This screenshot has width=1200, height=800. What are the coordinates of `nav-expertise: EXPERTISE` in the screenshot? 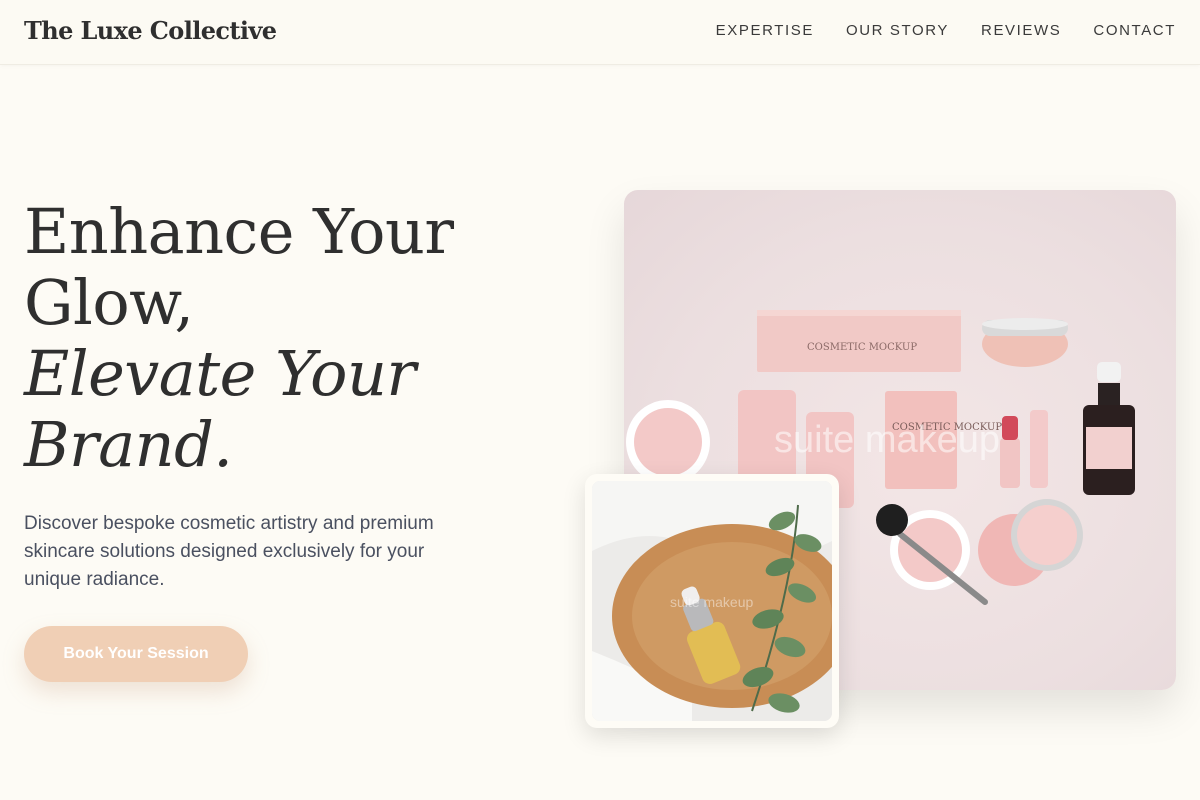 It's located at (765, 30).